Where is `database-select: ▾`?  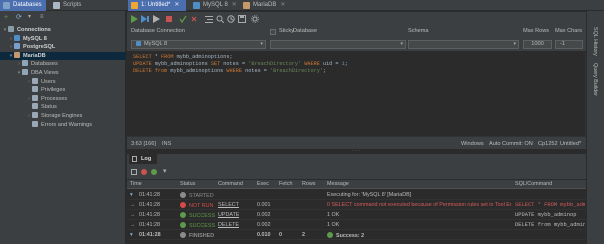 database-select: ▾ is located at coordinates (338, 44).